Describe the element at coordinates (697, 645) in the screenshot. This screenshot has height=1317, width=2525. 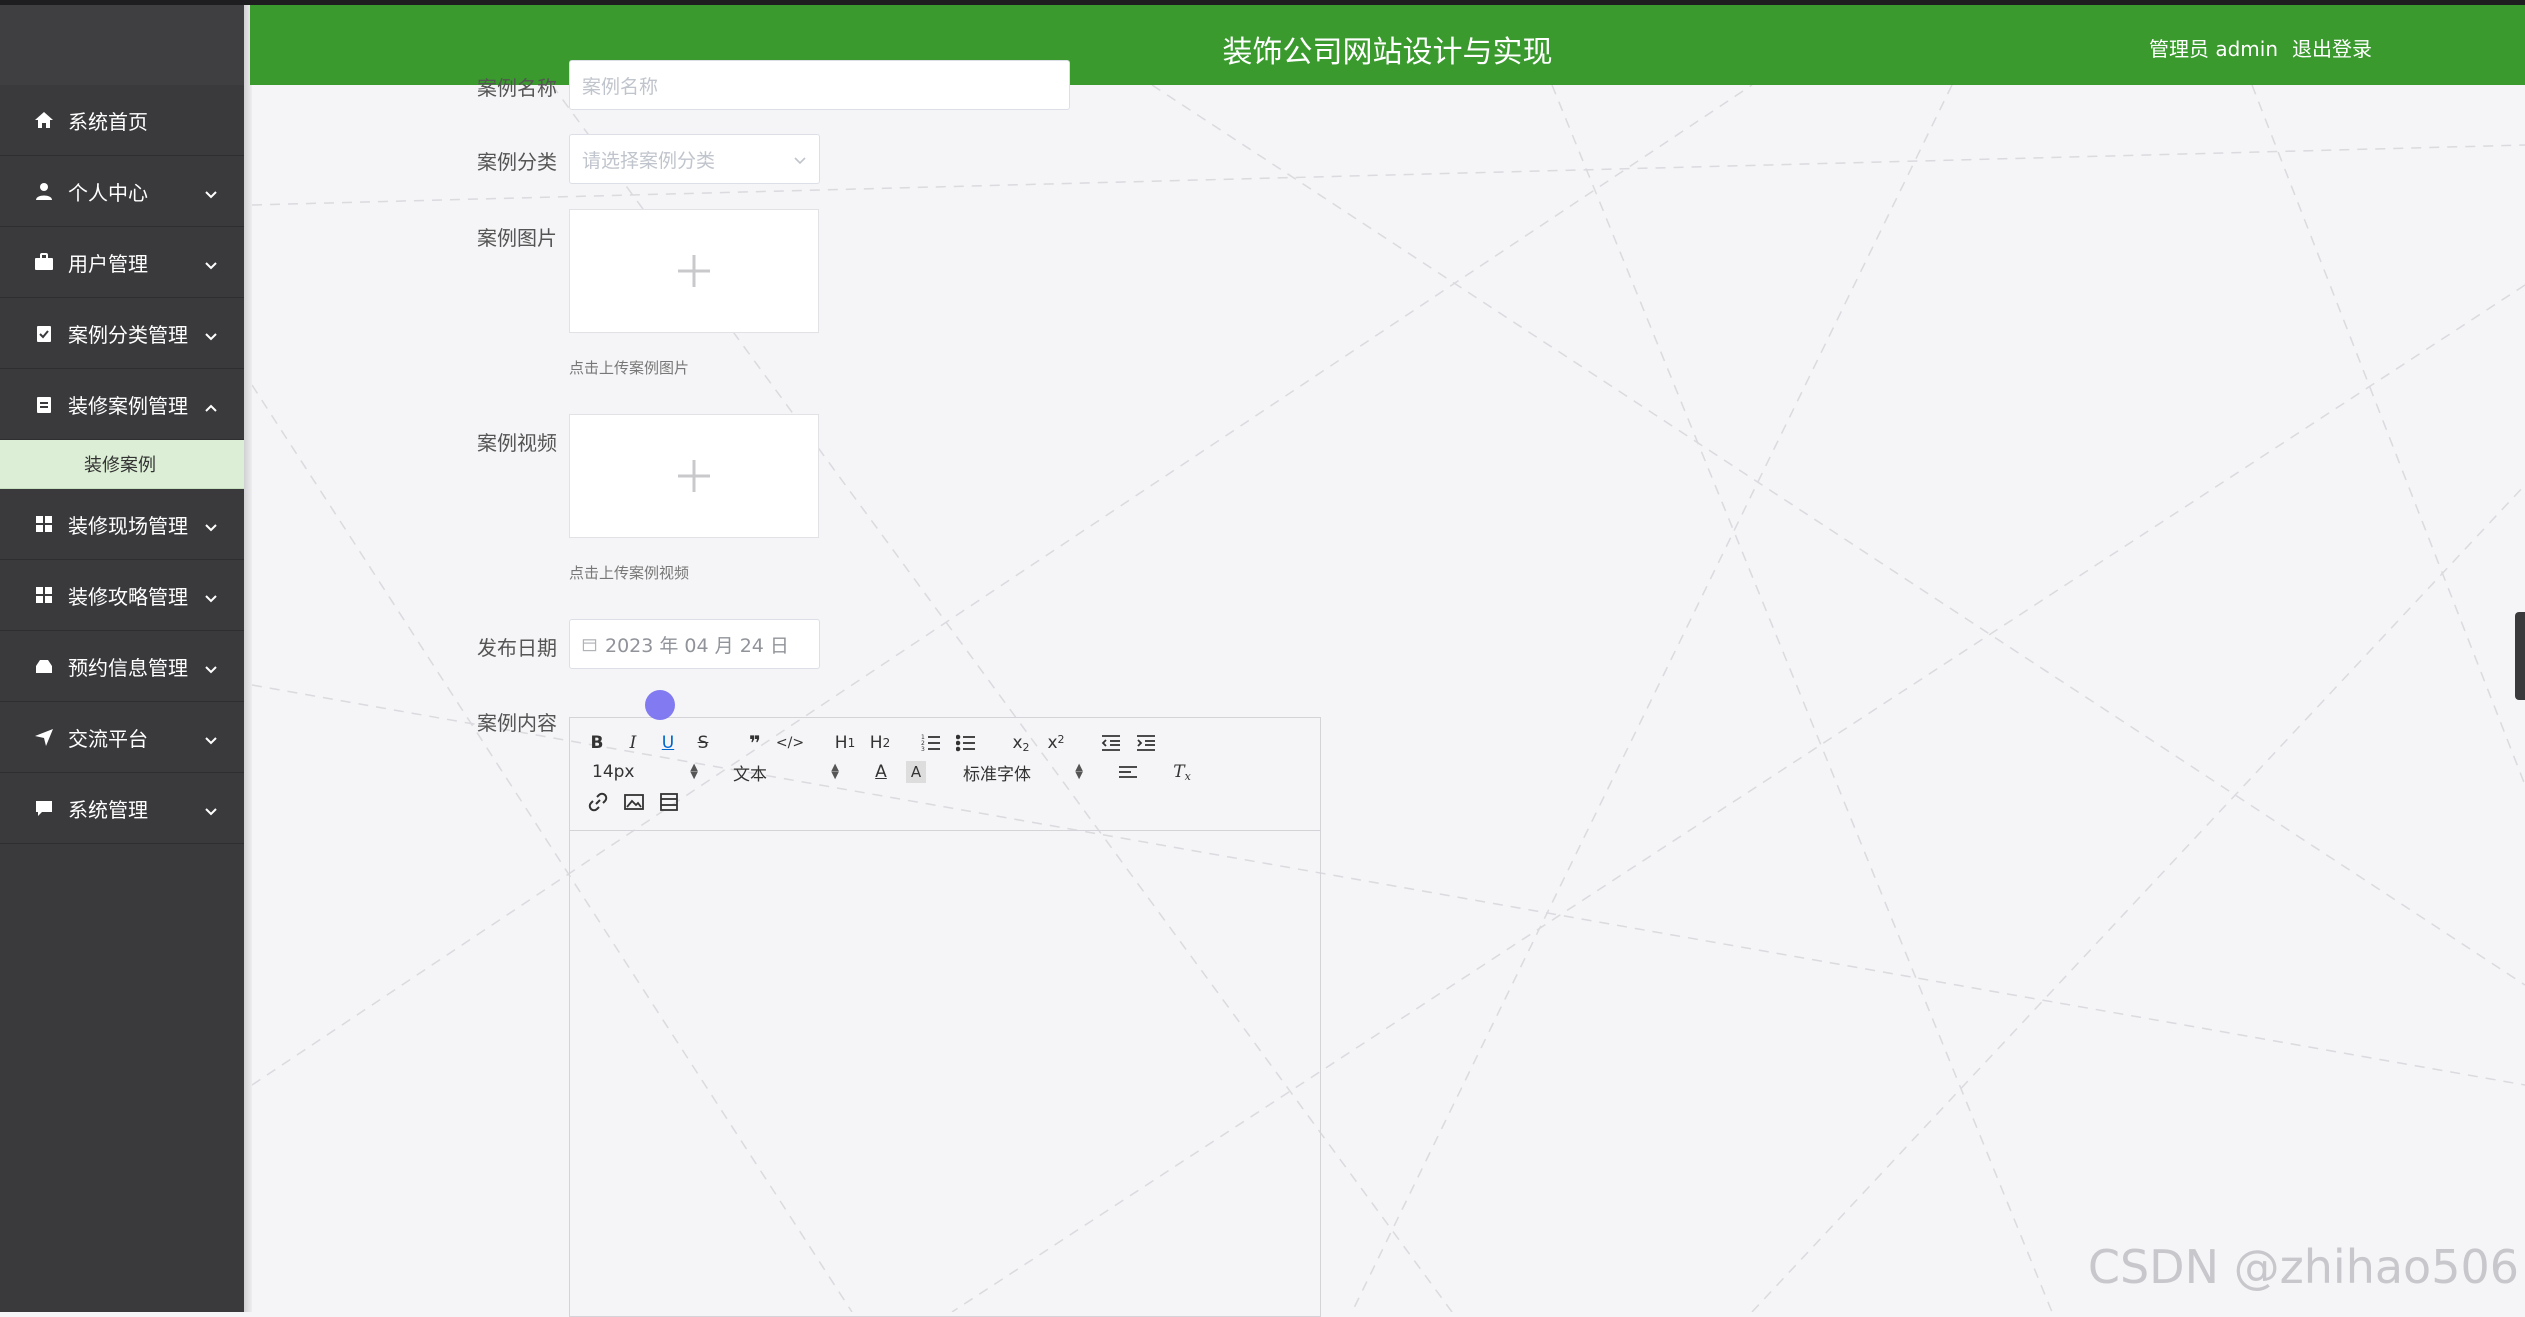
I see `publish-date-value: 2023 年 04 月 24 日` at that location.